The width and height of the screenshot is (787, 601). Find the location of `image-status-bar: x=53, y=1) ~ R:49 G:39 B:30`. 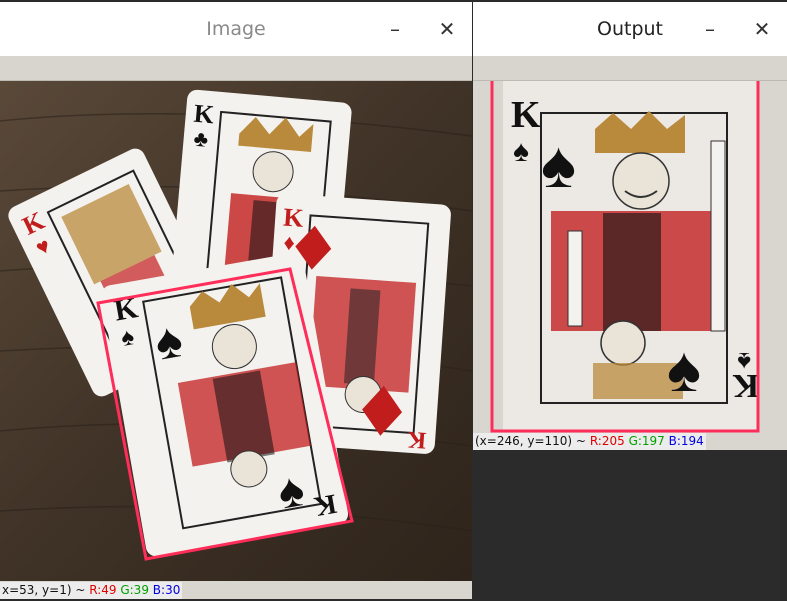

image-status-bar: x=53, y=1) ~ R:49 G:39 B:30 is located at coordinates (91, 590).